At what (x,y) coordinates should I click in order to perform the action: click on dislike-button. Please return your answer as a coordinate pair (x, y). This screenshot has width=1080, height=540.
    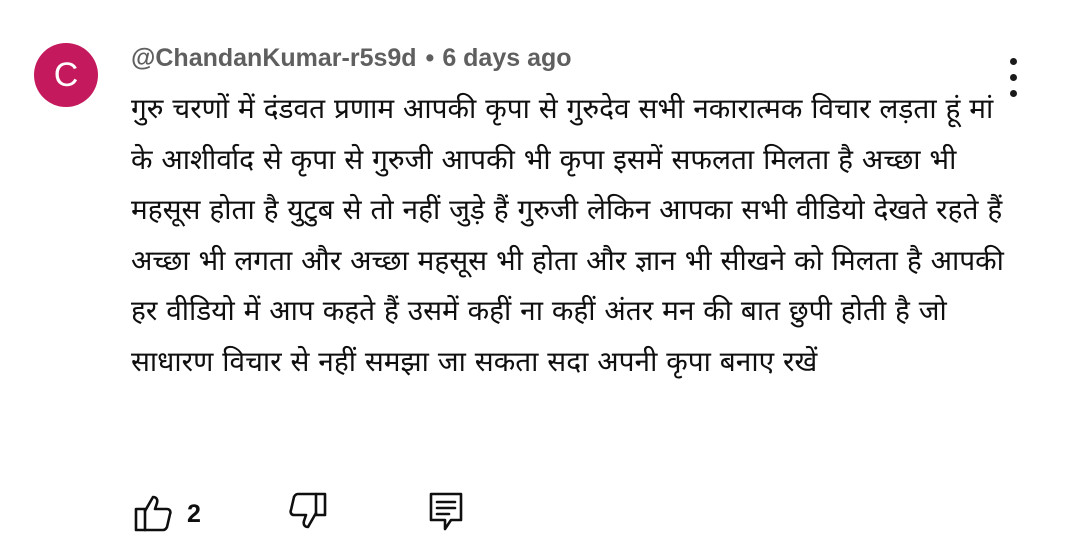
    Looking at the image, I should click on (308, 512).